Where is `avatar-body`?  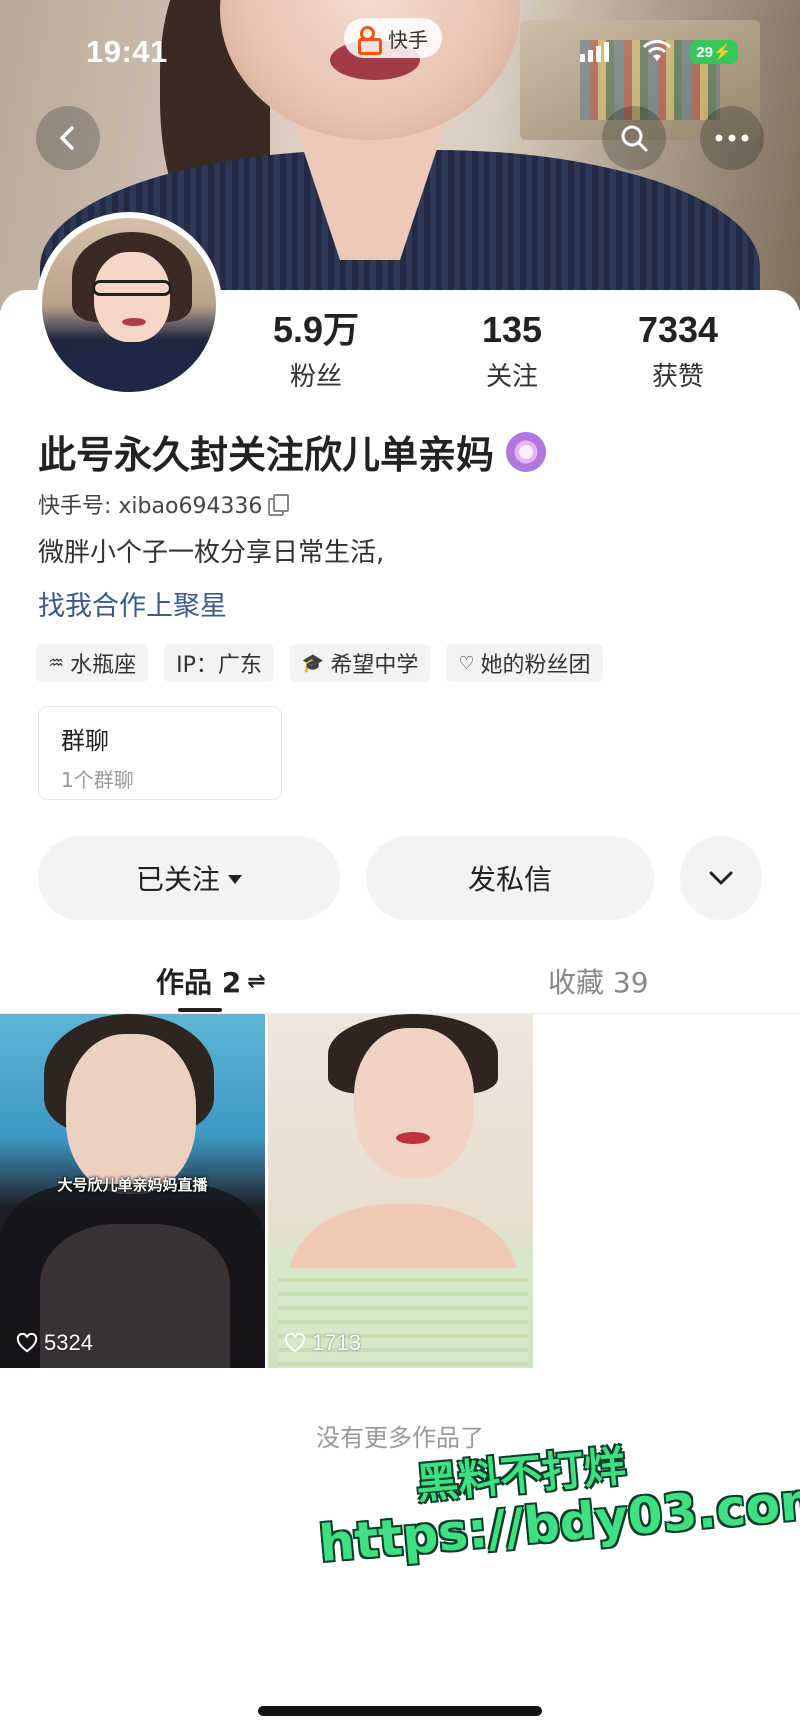
avatar-body is located at coordinates (129, 368).